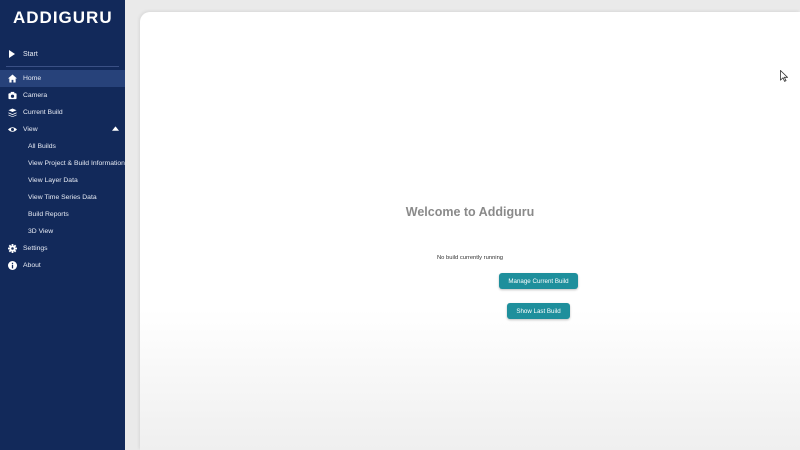 The image size is (800, 450). What do you see at coordinates (12, 248) in the screenshot?
I see `gear-icon` at bounding box center [12, 248].